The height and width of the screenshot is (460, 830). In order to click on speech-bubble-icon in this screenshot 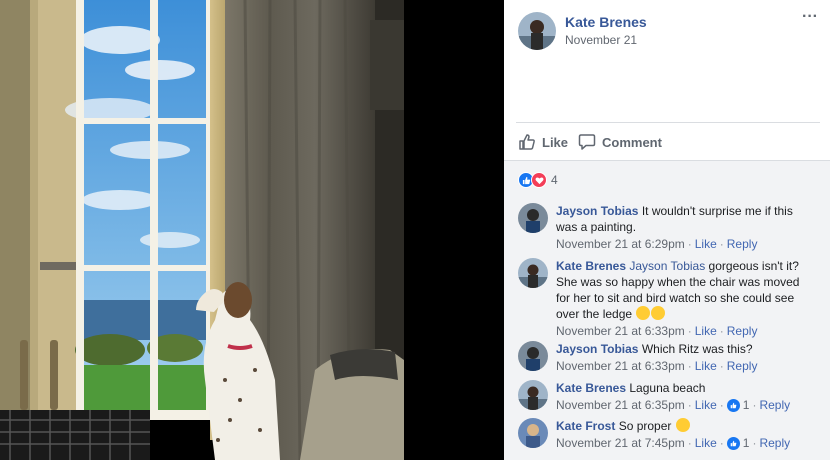, I will do `click(587, 142)`.